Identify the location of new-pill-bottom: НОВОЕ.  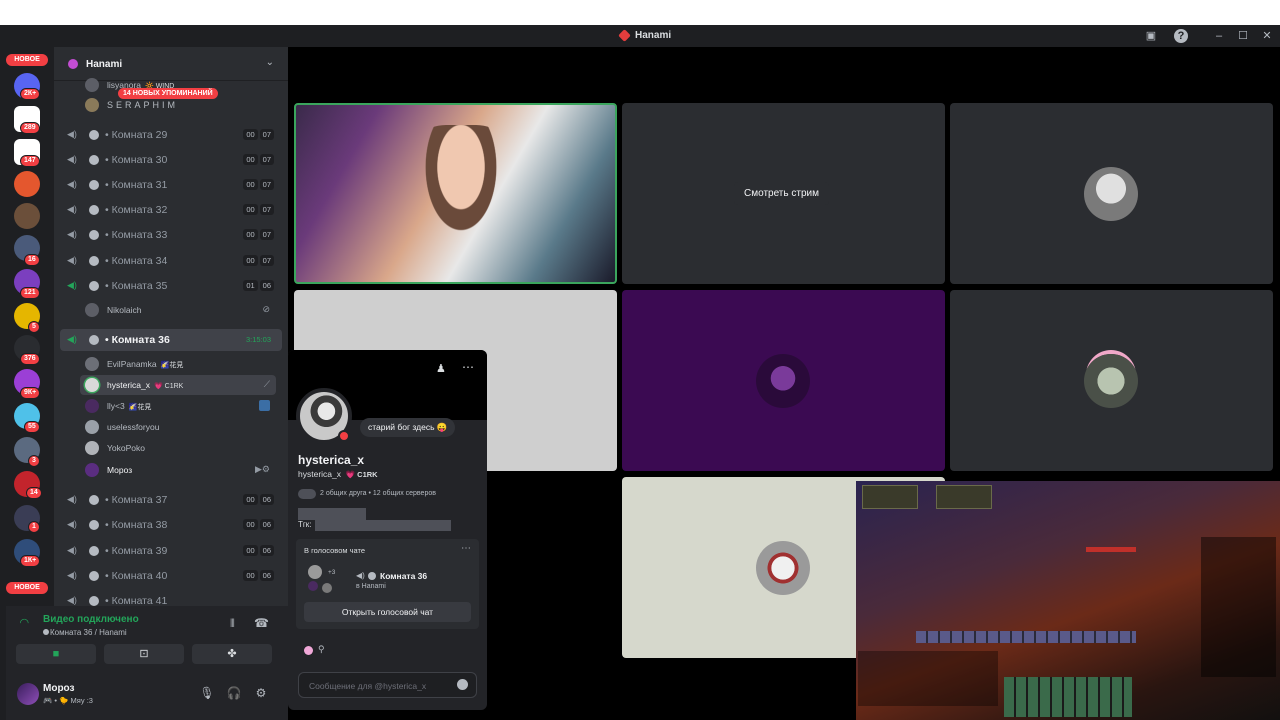
(27, 588).